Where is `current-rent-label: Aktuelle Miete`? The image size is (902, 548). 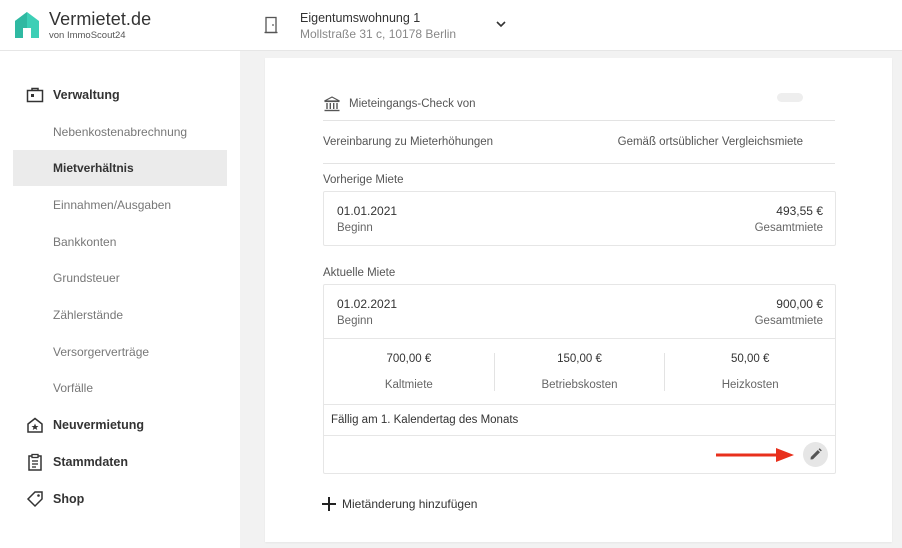
current-rent-label: Aktuelle Miete is located at coordinates (359, 273).